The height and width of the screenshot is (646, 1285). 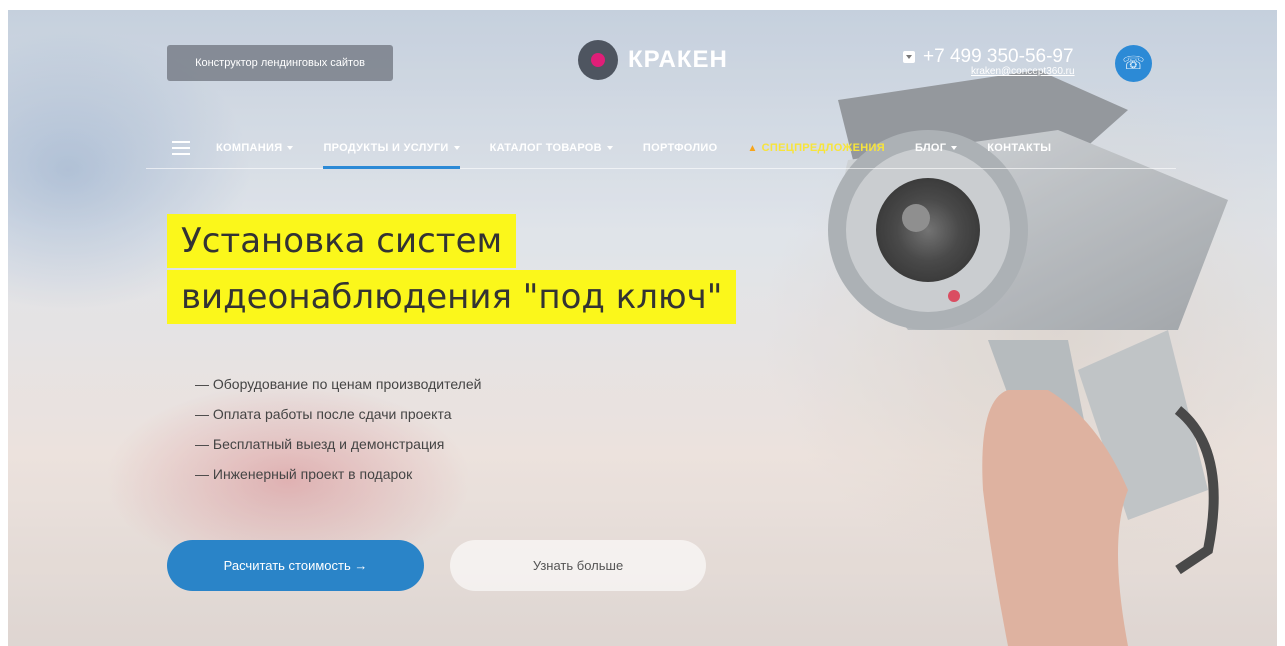 What do you see at coordinates (304, 474) in the screenshot?
I see `feature-item: — Инженерный проект в подарок` at bounding box center [304, 474].